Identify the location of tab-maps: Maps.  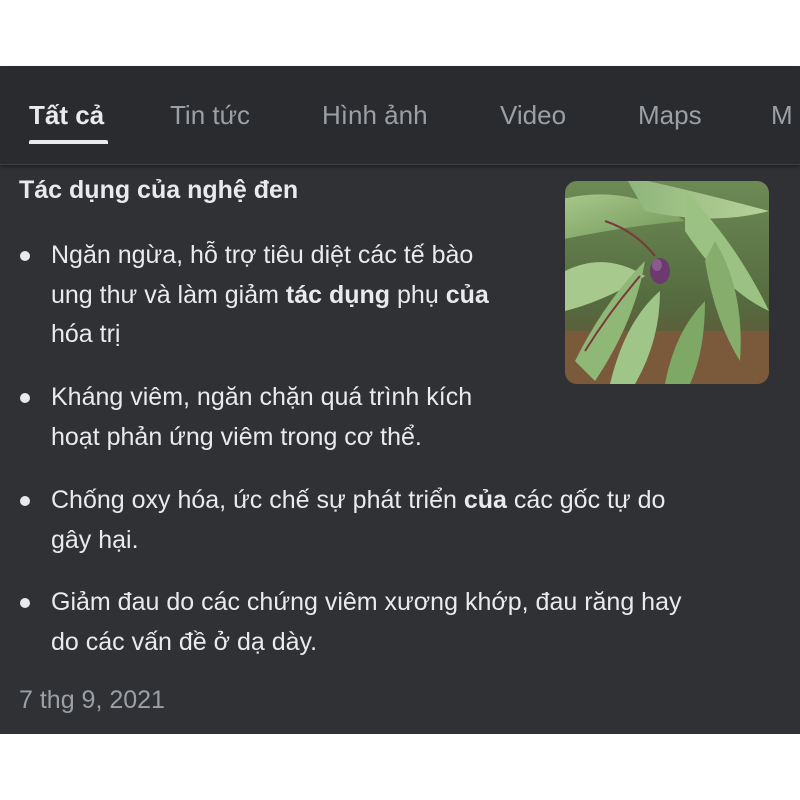
(670, 115).